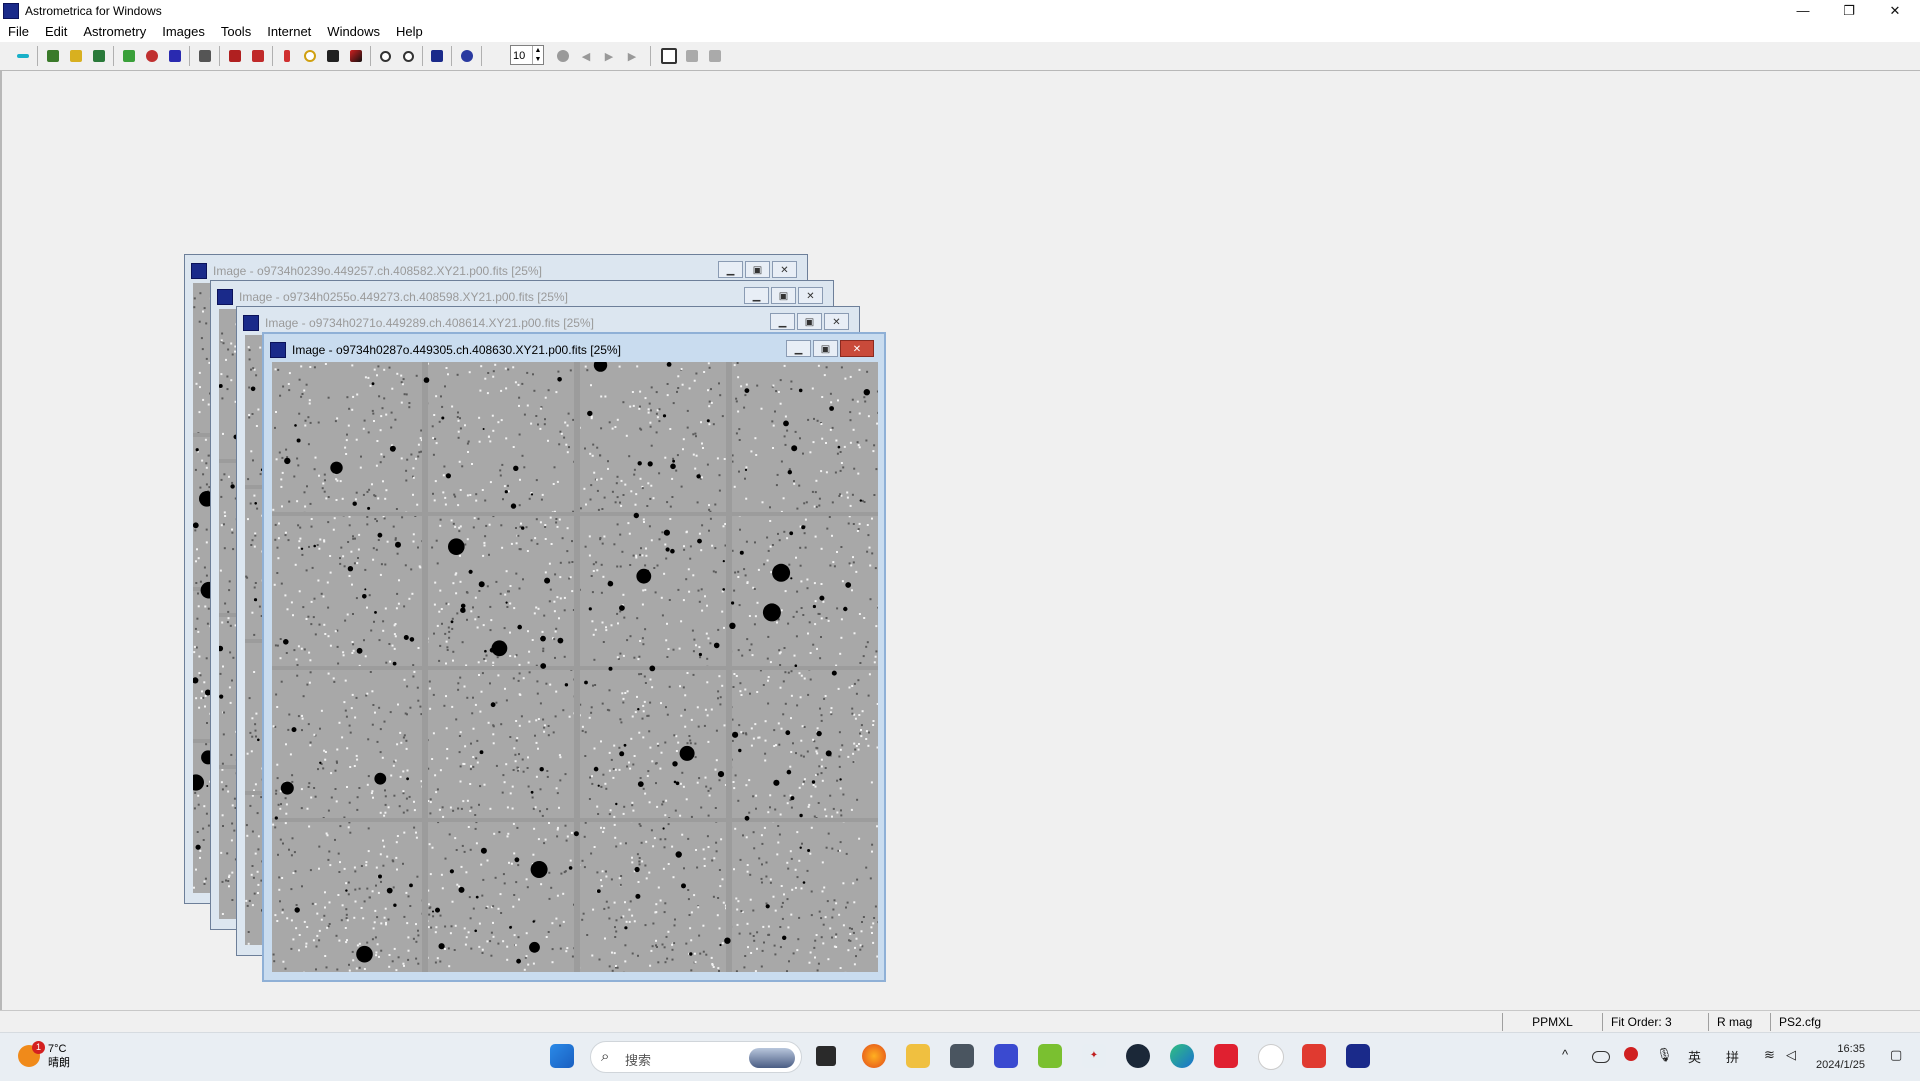  What do you see at coordinates (1601, 1057) in the screenshot?
I see `onedrive-icon` at bounding box center [1601, 1057].